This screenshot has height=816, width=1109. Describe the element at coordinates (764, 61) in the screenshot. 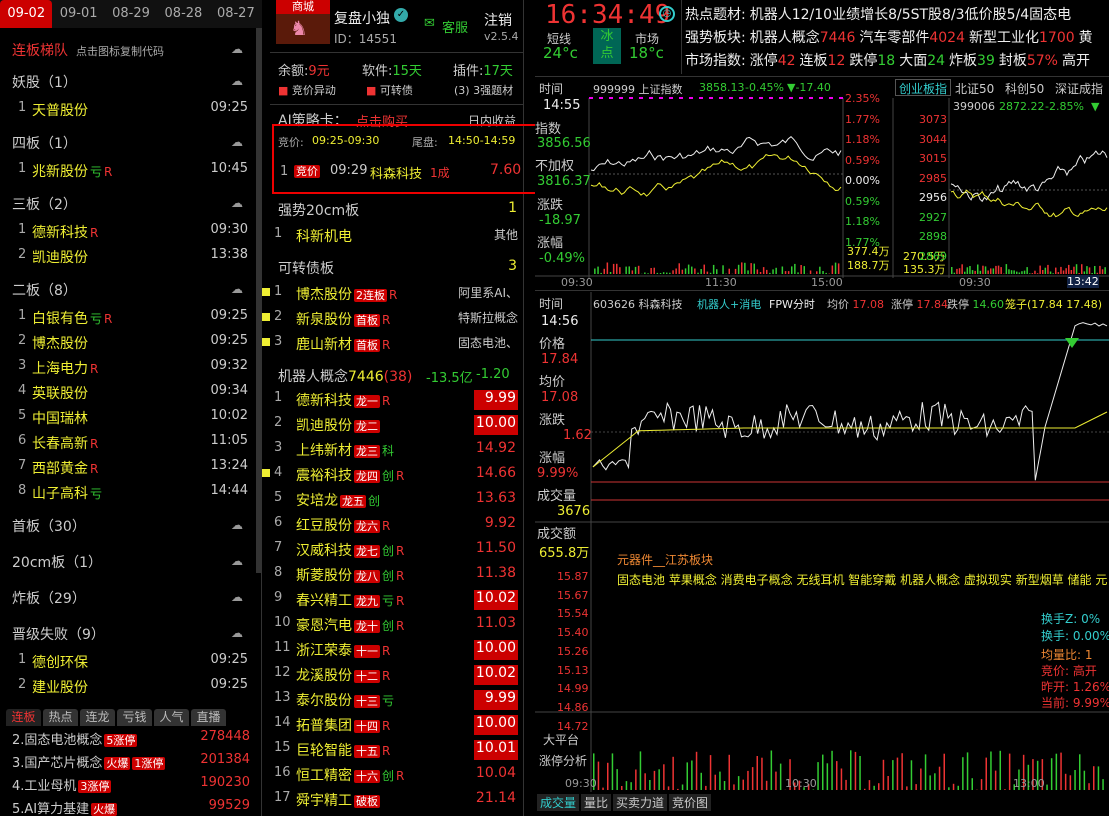

I see `ticker-item: 涨停` at that location.